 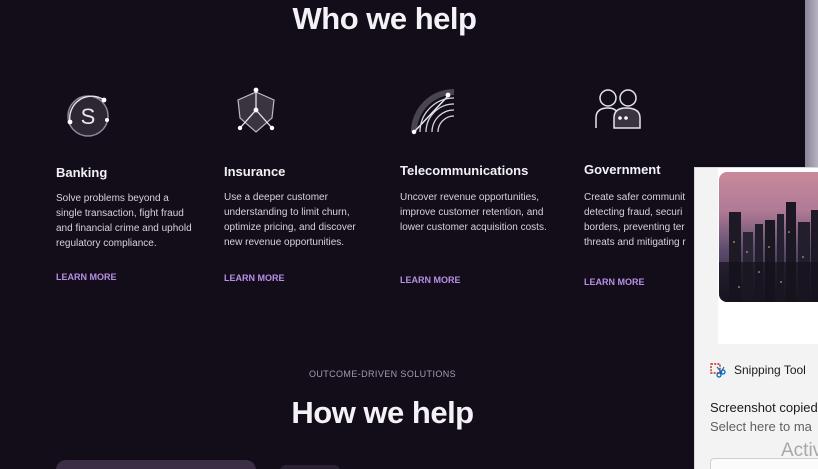 I want to click on government-learn-more-link: LEARN MORE, so click(x=614, y=282).